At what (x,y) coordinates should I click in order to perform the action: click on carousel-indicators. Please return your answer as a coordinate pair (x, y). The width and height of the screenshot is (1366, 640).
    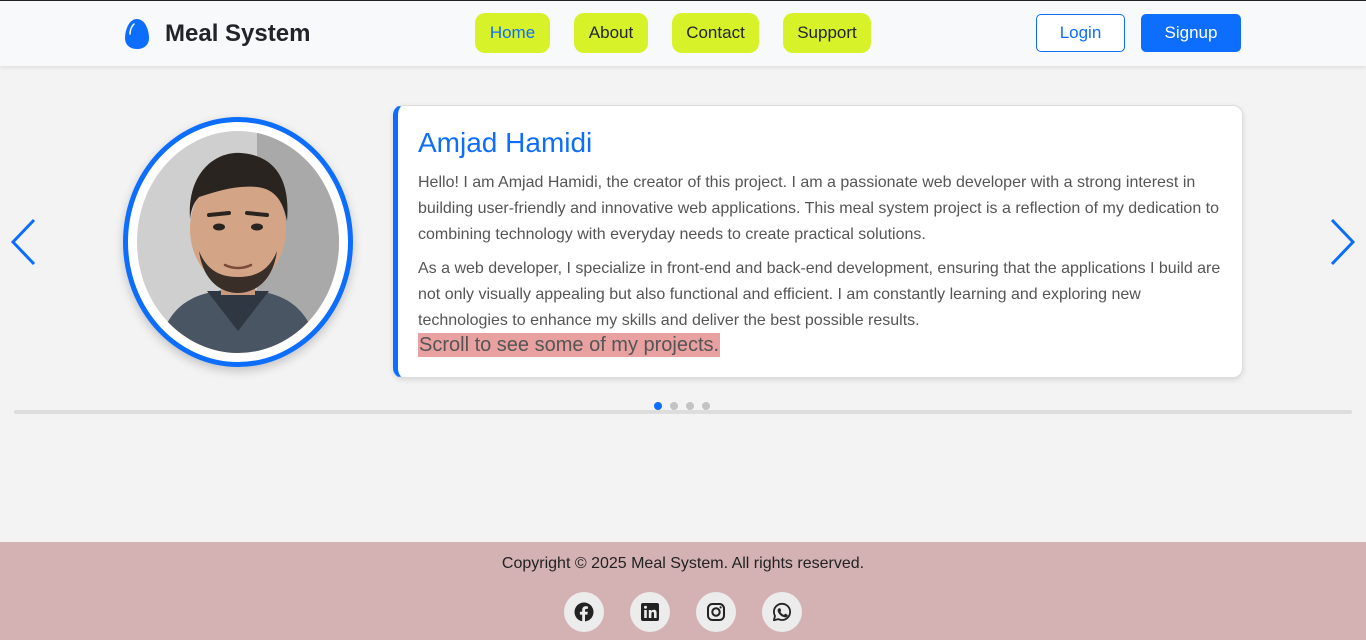
    Looking at the image, I should click on (686, 406).